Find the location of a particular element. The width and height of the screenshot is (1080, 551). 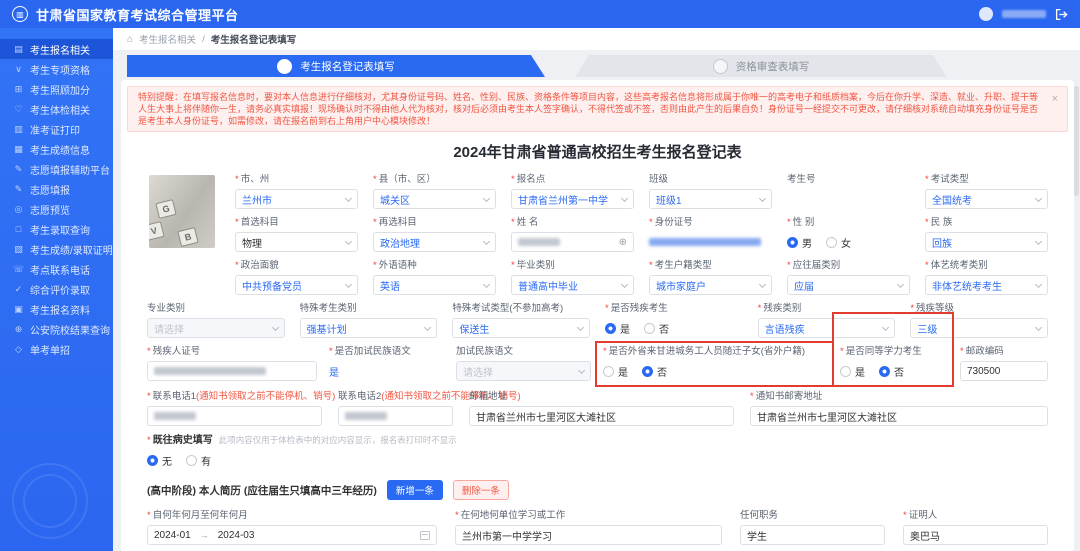

input-value: 奥巴马 is located at coordinates (925, 537).